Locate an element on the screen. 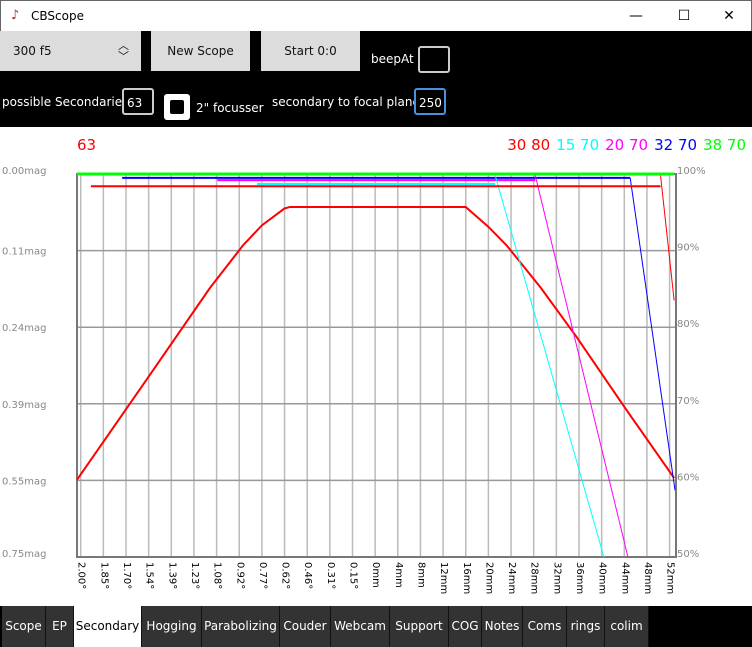  x-tick-label: 28mm is located at coordinates (534, 578).